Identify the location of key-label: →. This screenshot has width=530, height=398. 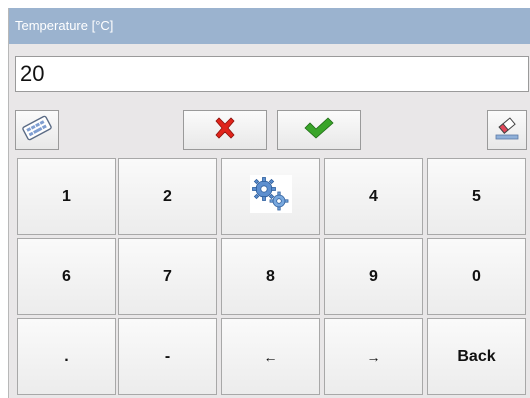
(373, 356).